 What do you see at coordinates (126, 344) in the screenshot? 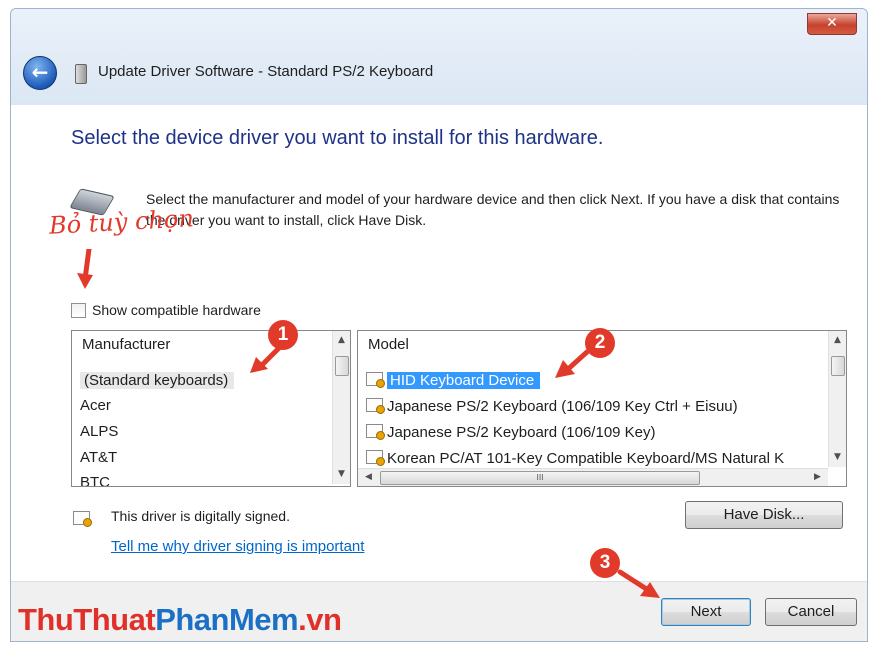
I see `manufacturer-header: Manufacturer` at bounding box center [126, 344].